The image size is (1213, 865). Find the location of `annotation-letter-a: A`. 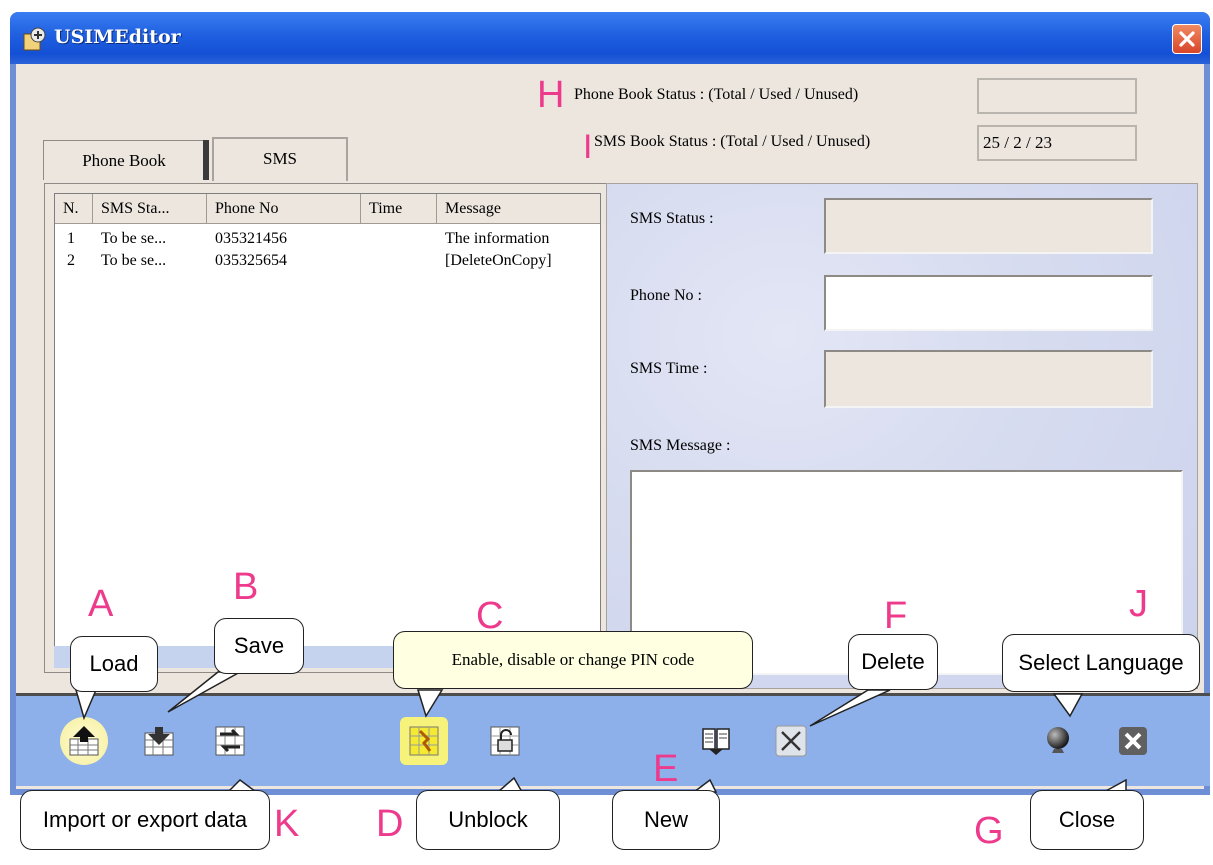

annotation-letter-a: A is located at coordinates (101, 604).